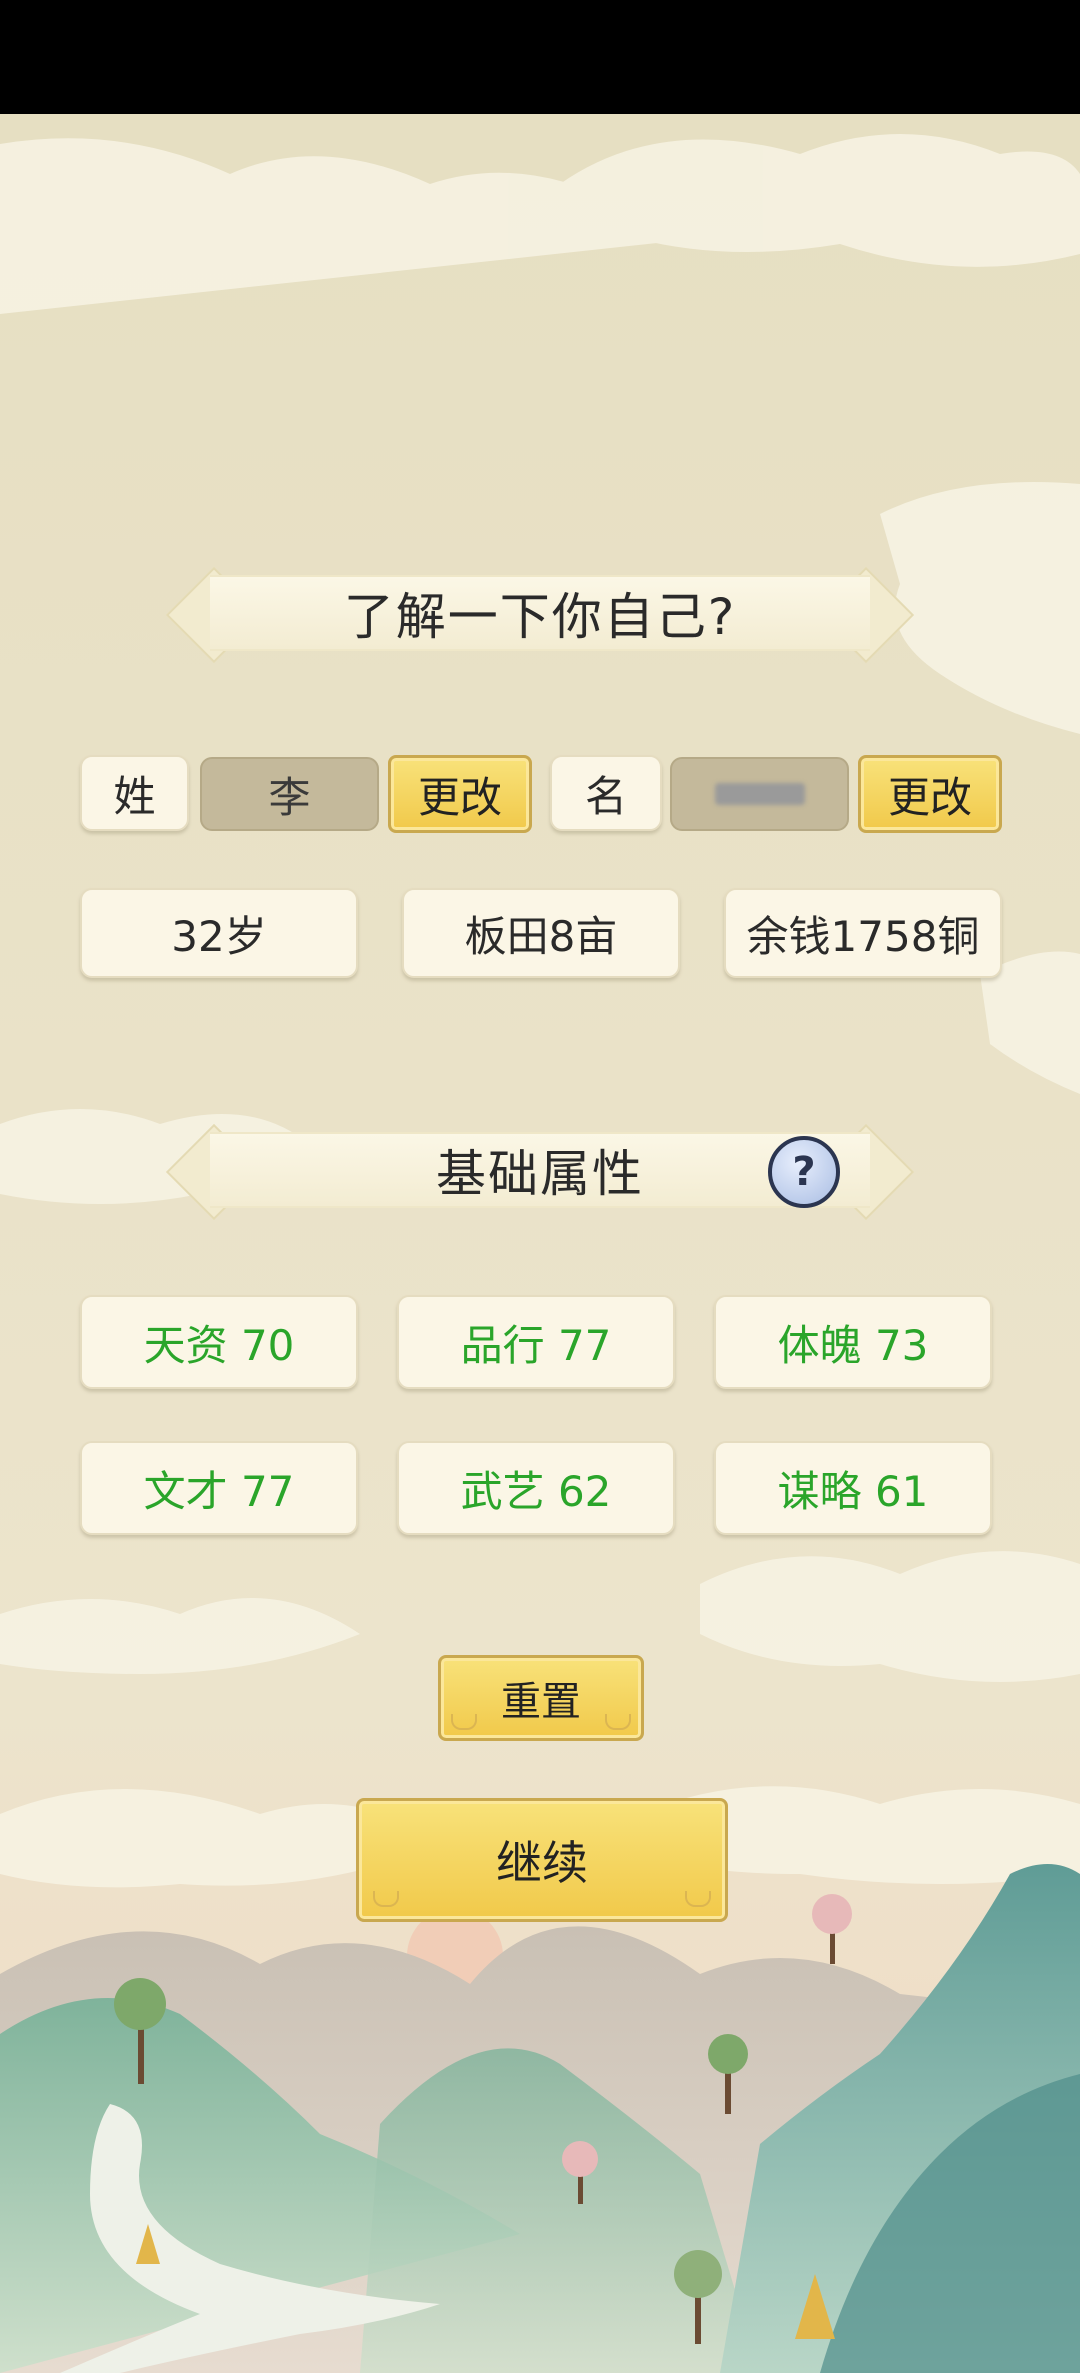 This screenshot has width=1080, height=2373. Describe the element at coordinates (540, 57) in the screenshot. I see `status-bar` at that location.